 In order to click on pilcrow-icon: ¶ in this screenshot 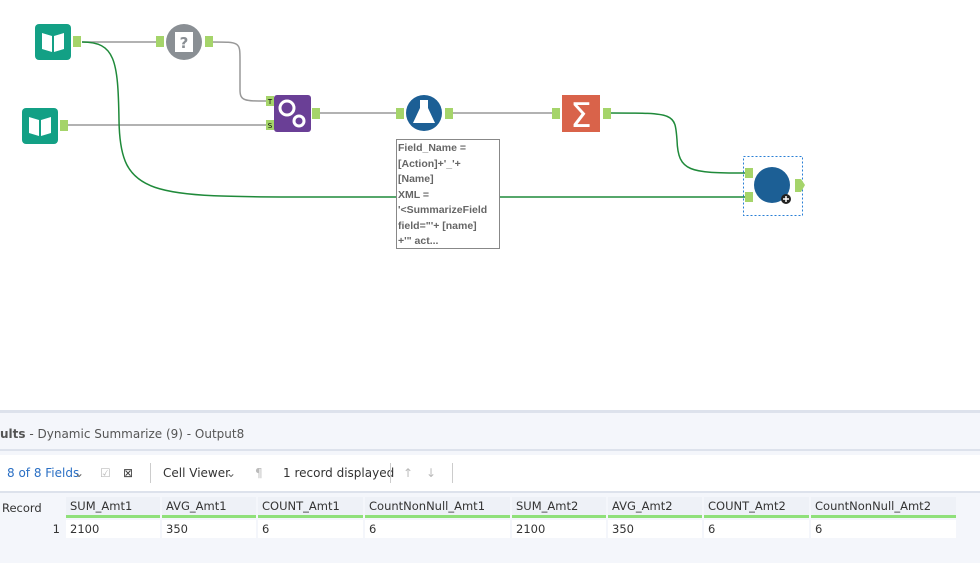, I will do `click(259, 473)`.